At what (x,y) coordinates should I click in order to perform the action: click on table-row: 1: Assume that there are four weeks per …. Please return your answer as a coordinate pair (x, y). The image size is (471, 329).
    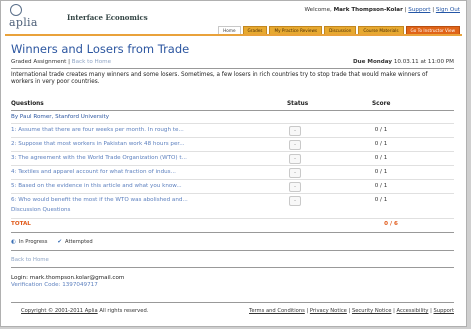
    Looking at the image, I should click on (232, 130).